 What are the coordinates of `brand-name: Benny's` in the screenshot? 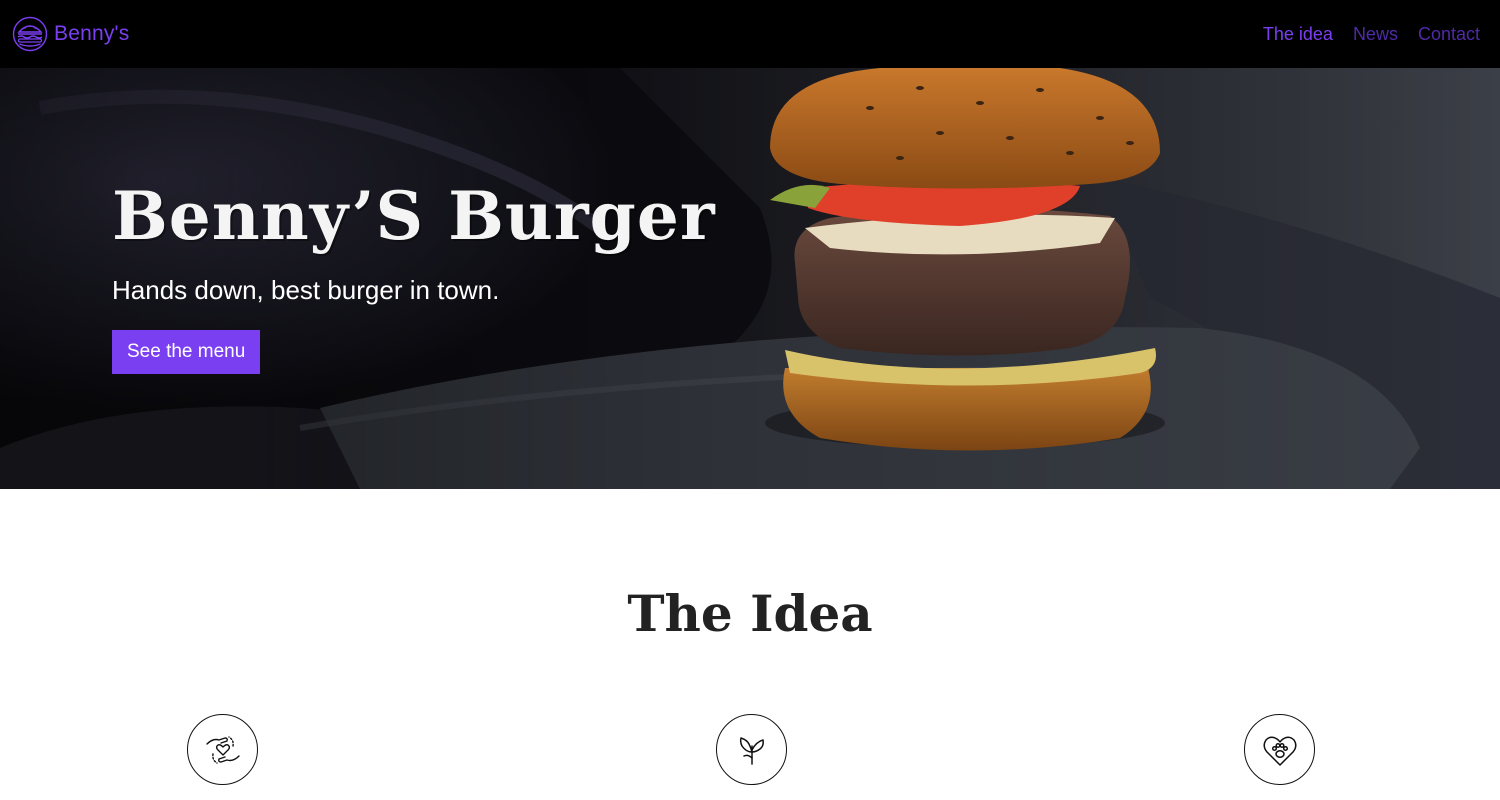 It's located at (92, 33).